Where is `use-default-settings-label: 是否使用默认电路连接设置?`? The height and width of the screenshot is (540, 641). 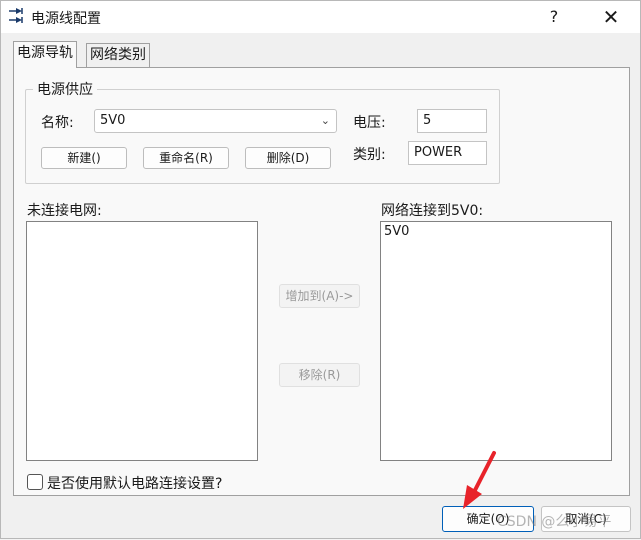 use-default-settings-label: 是否使用默认电路连接设置? is located at coordinates (135, 484).